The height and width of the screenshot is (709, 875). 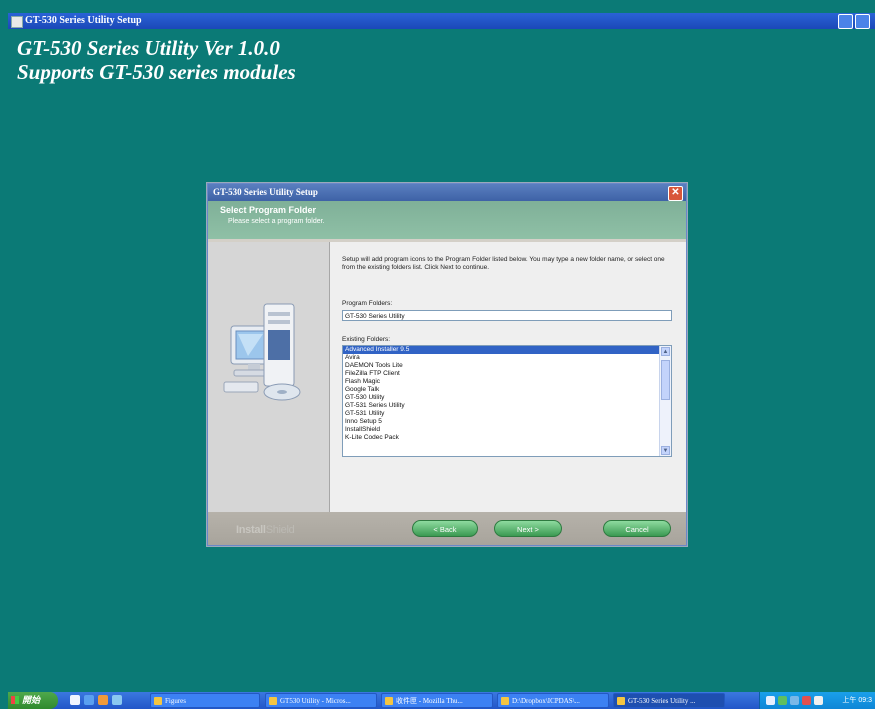 I want to click on next-button: Next >, so click(x=528, y=528).